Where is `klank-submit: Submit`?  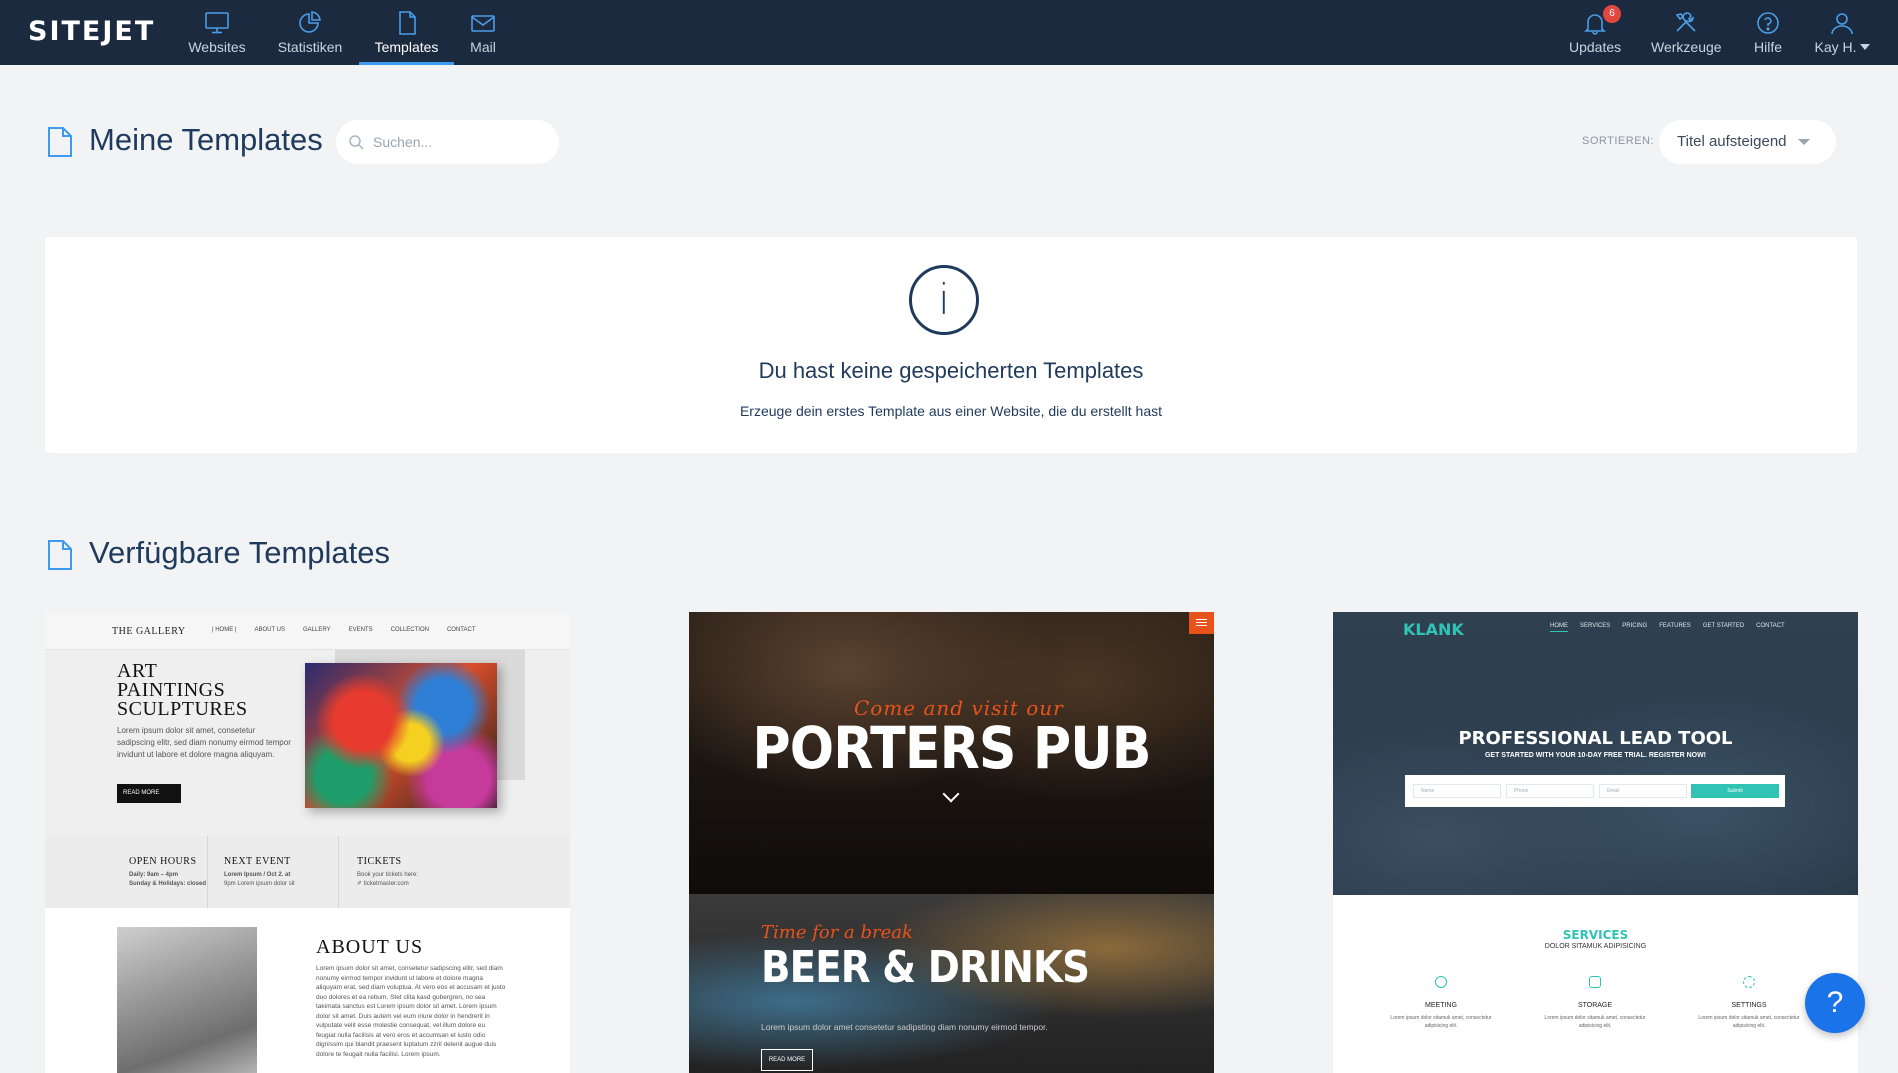
klank-submit: Submit is located at coordinates (1735, 791).